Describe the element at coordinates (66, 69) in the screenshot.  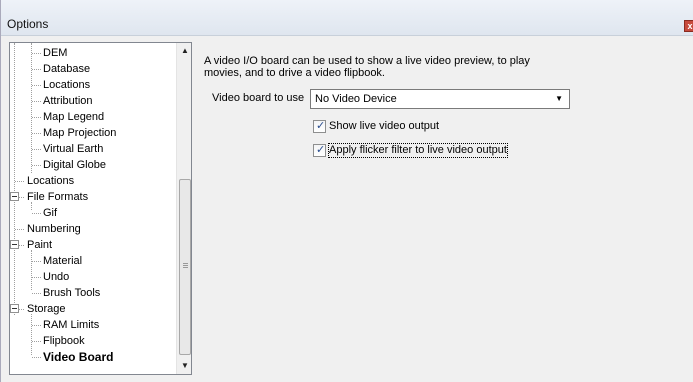
I see `tree-item-database: Database` at that location.